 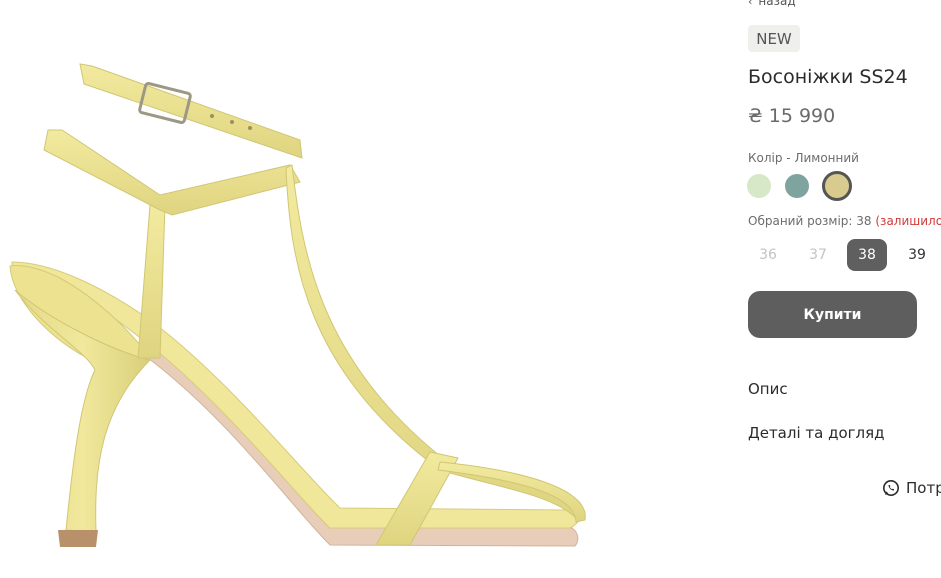 I want to click on color-label: Колір - Лимонний, so click(x=803, y=158).